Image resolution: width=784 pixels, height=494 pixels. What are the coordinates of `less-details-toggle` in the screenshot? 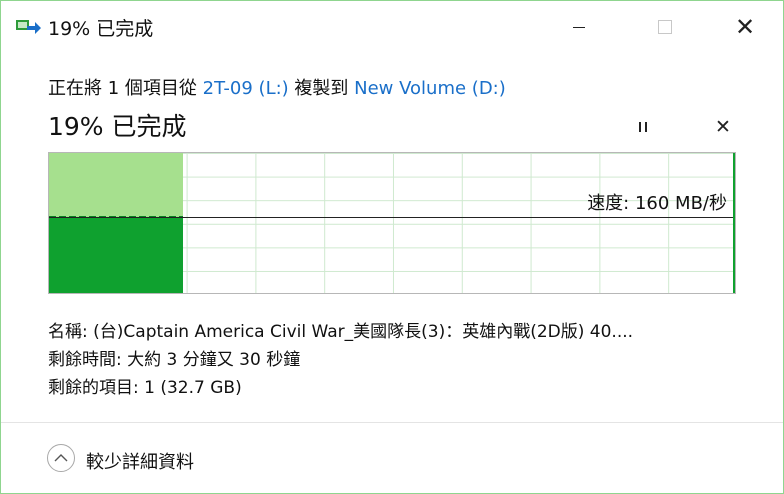 It's located at (61, 458).